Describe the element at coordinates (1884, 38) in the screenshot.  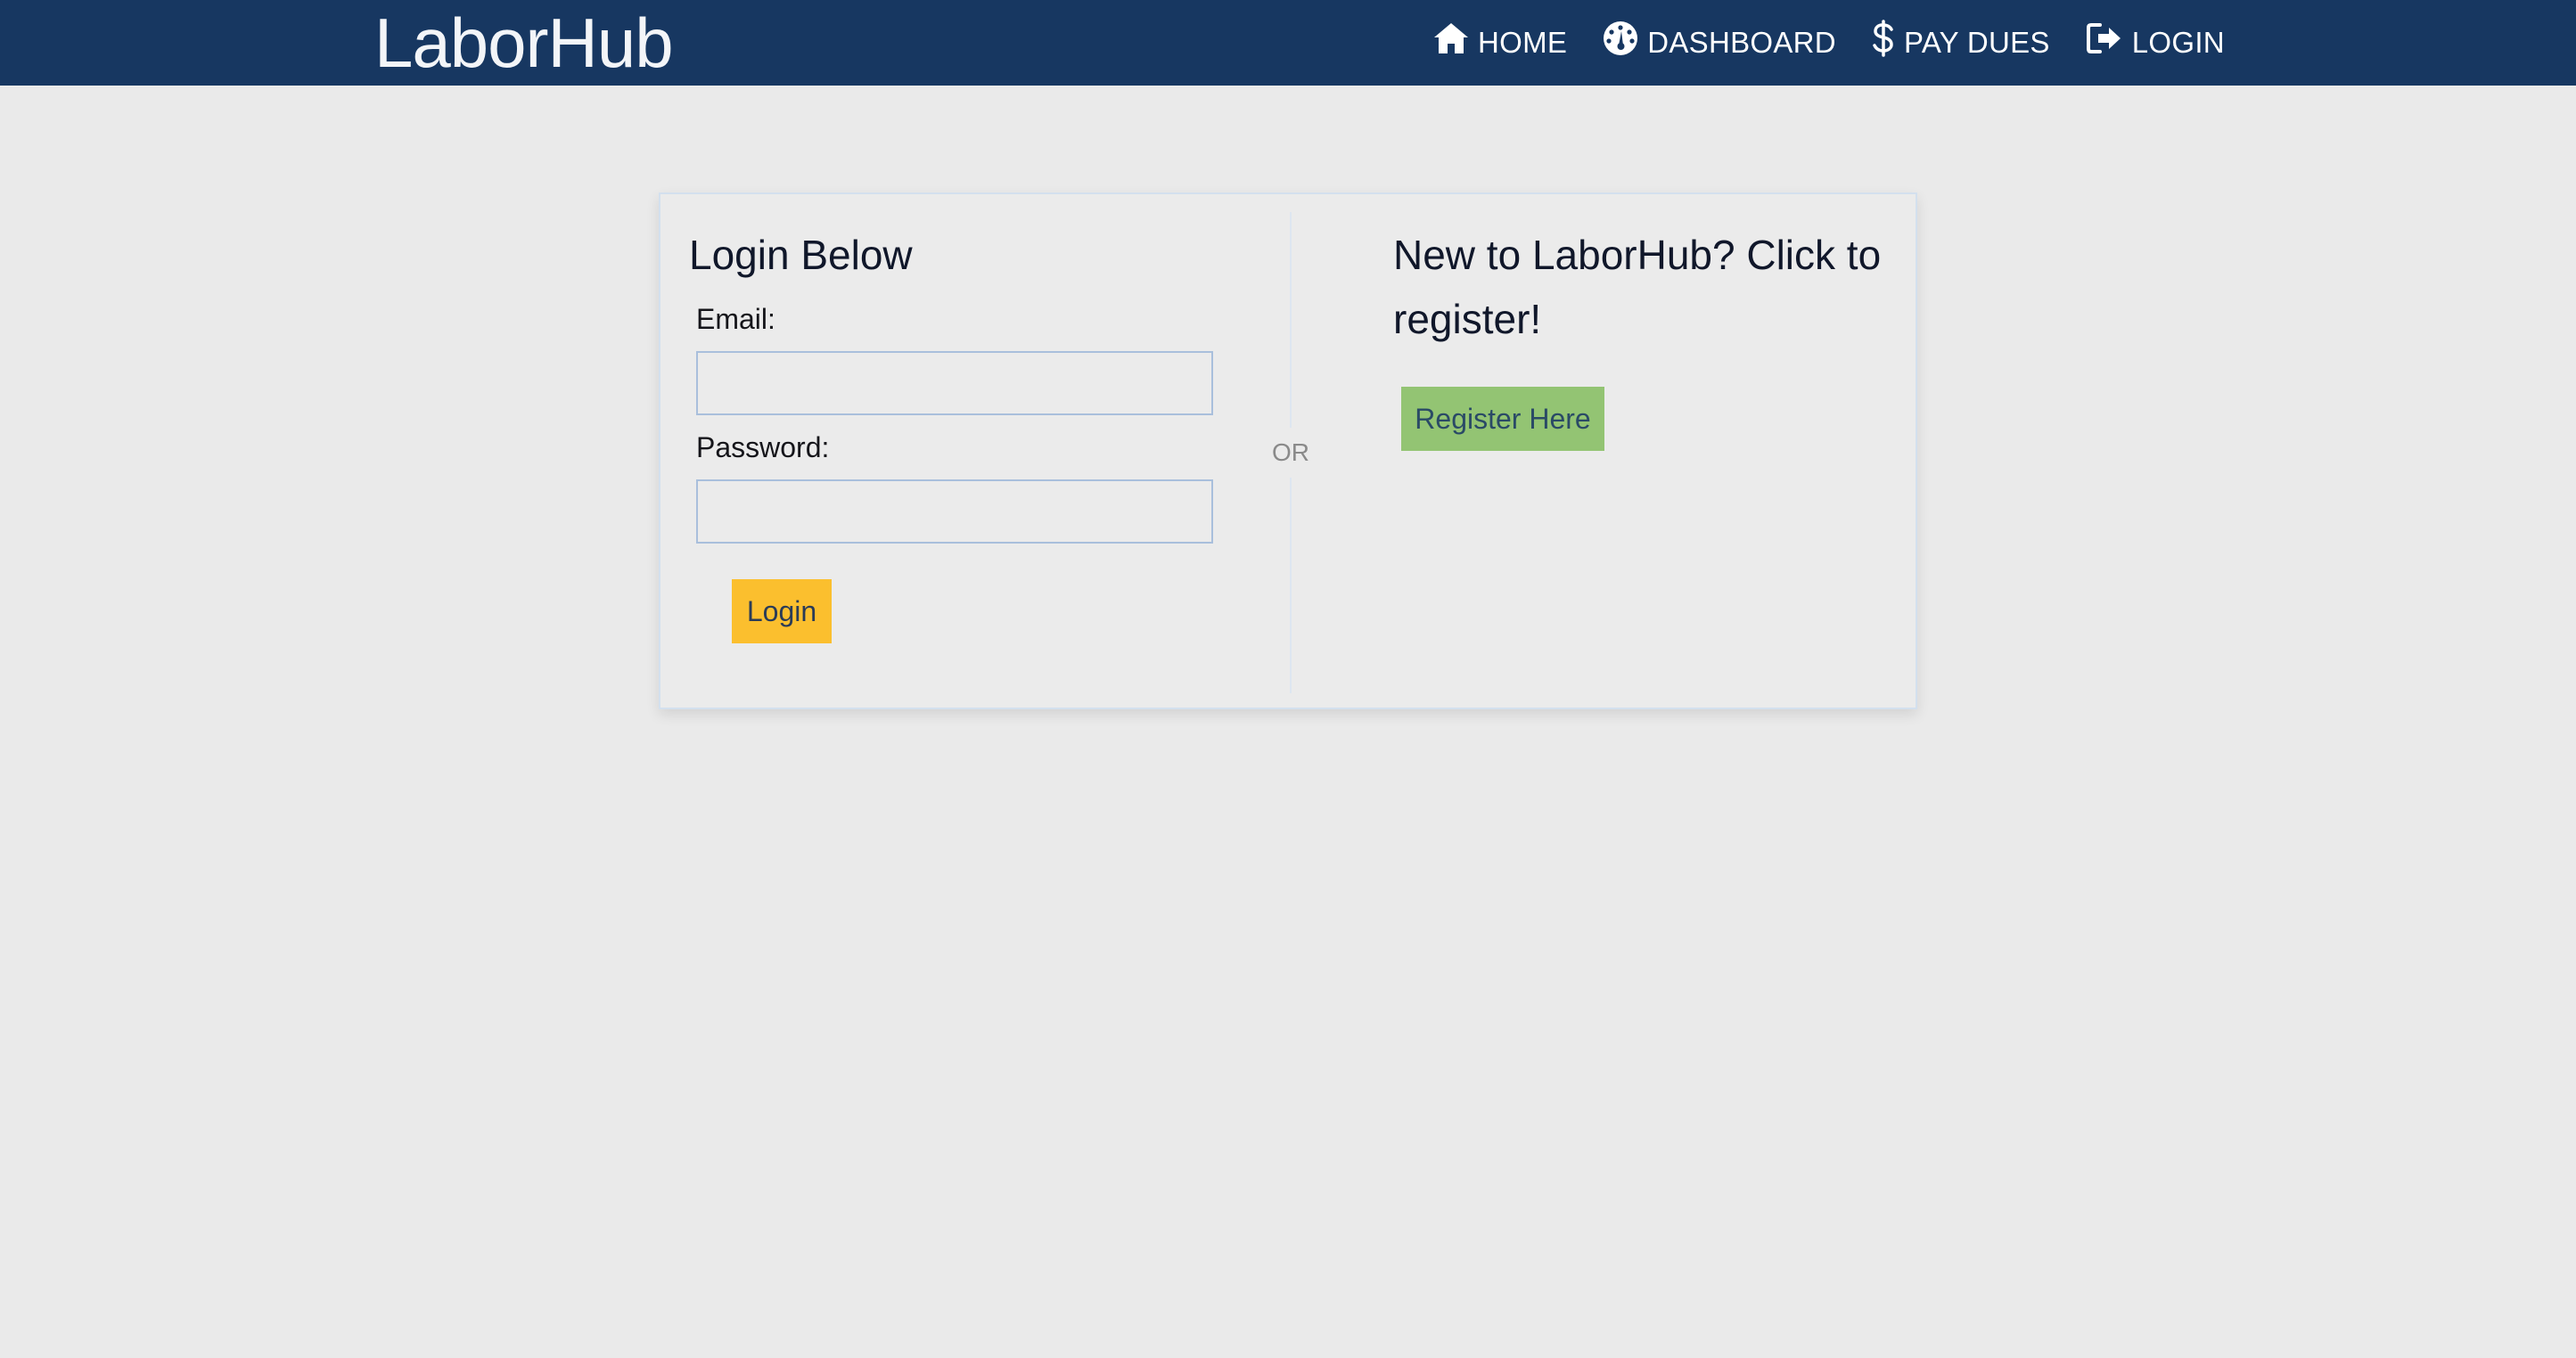
I see `dollar-icon` at that location.